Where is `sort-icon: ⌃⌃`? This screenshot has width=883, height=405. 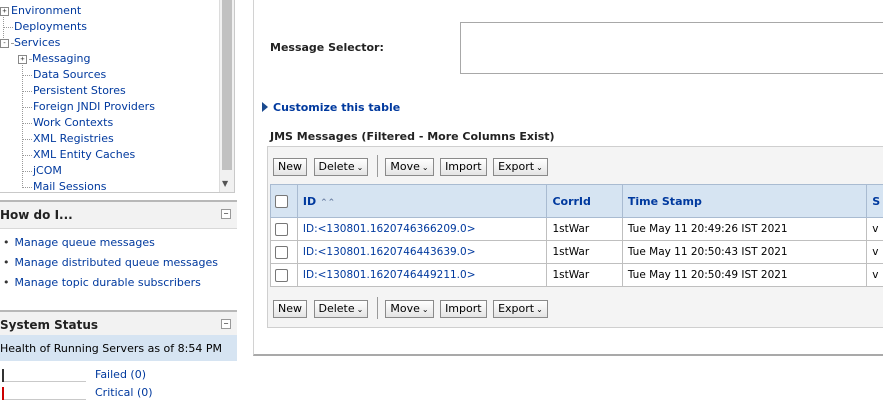 sort-icon: ⌃⌃ is located at coordinates (327, 203).